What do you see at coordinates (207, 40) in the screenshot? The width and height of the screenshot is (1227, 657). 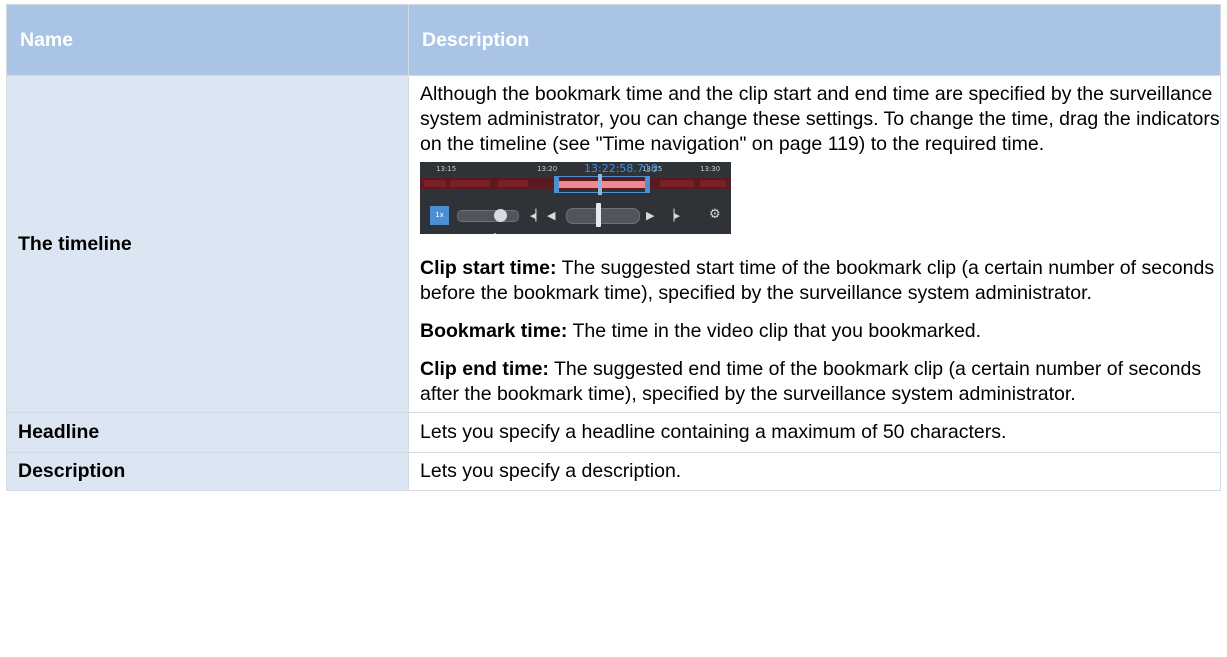 I see `header-name: Name` at bounding box center [207, 40].